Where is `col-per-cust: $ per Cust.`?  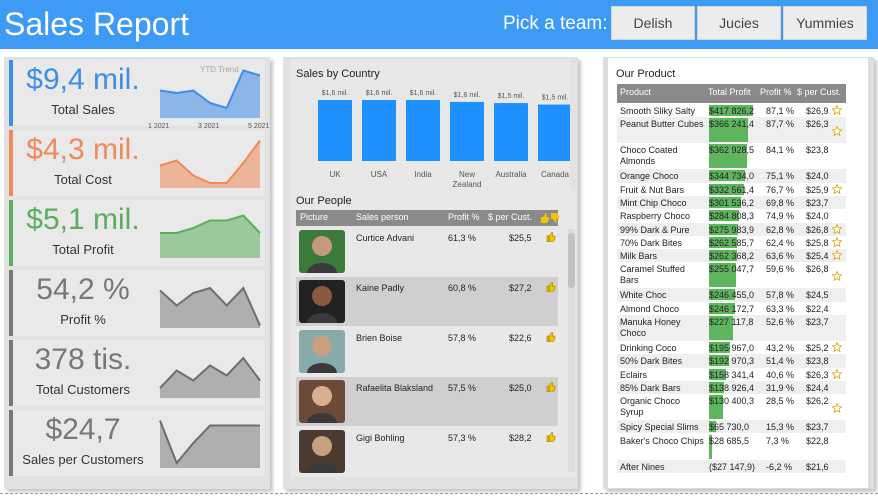 col-per-cust: $ per Cust. is located at coordinates (510, 217).